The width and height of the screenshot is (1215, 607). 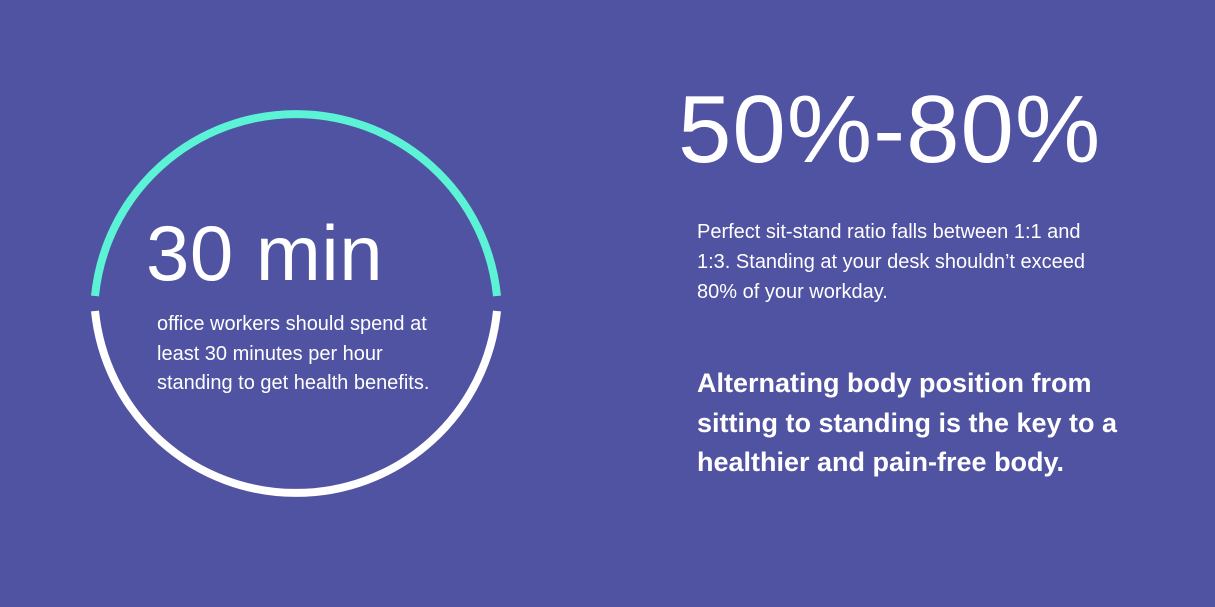 What do you see at coordinates (890, 129) in the screenshot?
I see `ratio-stat-value: 50%-80%` at bounding box center [890, 129].